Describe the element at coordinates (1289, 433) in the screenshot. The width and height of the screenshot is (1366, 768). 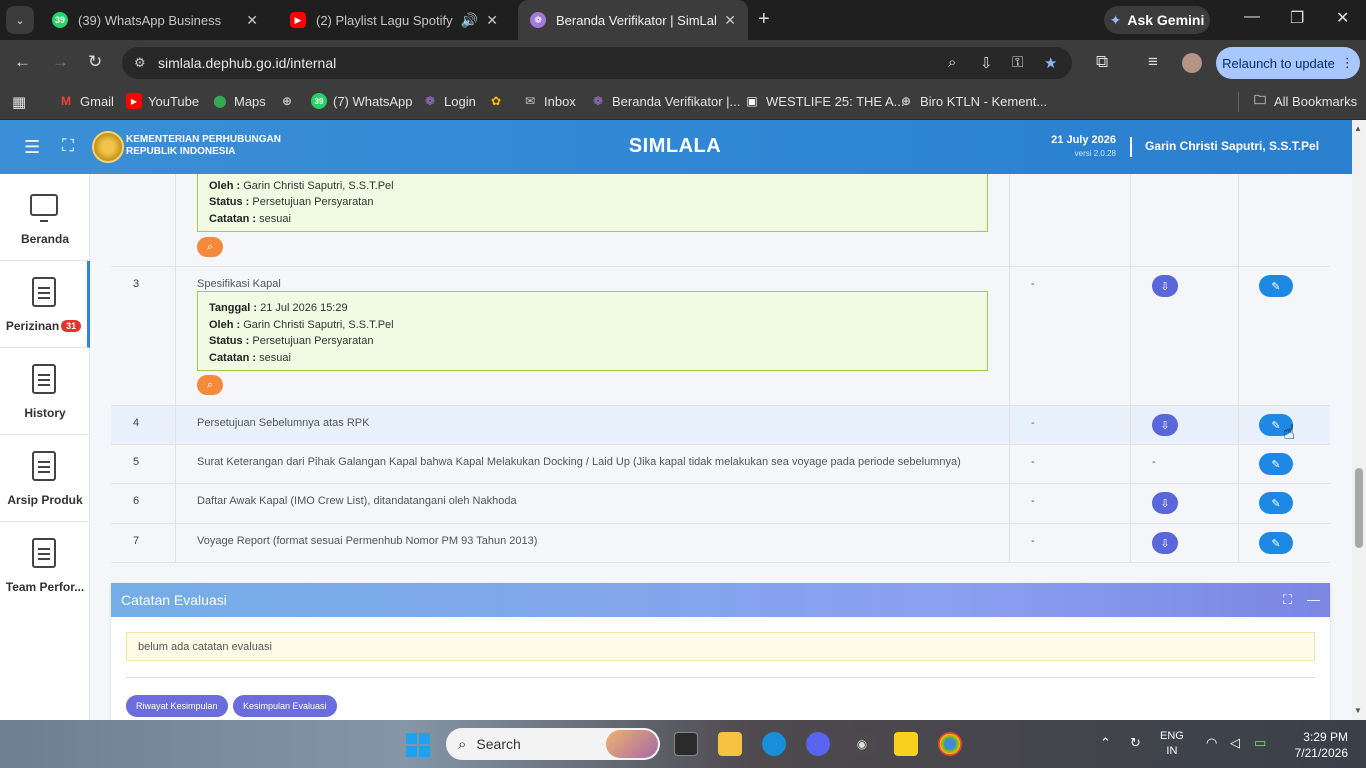
I see `hand-cursor-icon: ☝` at that location.